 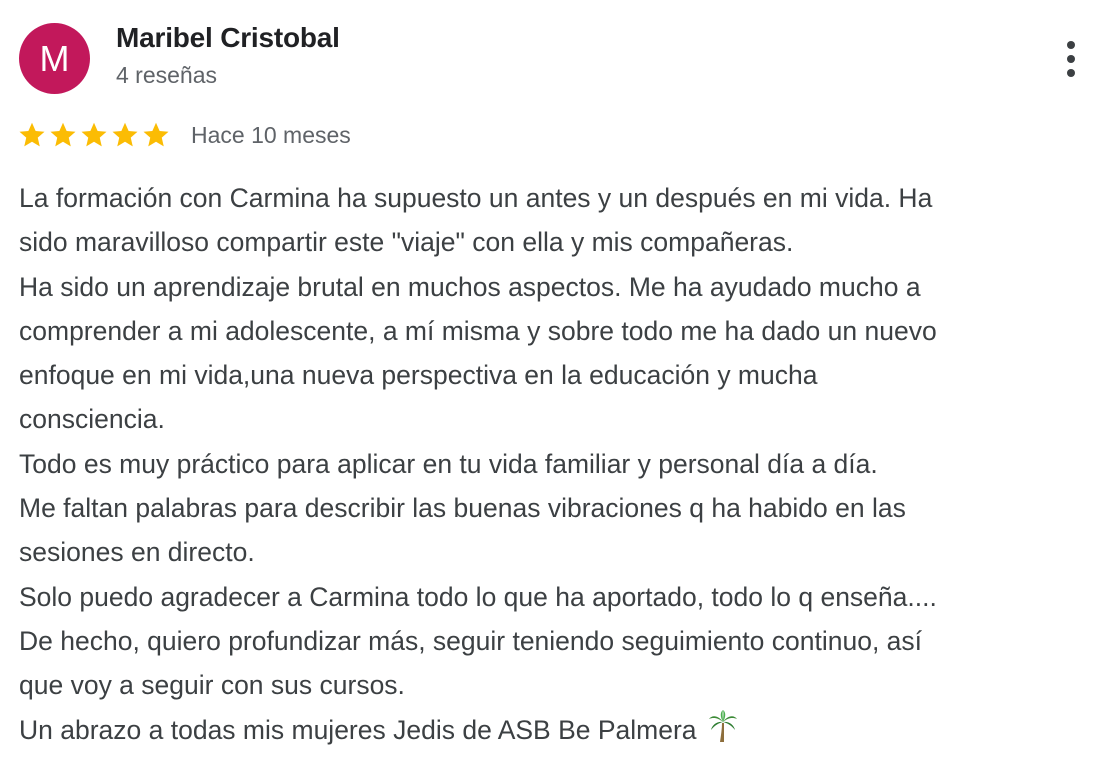 What do you see at coordinates (271, 134) in the screenshot?
I see `review-date: Hace 10 meses` at bounding box center [271, 134].